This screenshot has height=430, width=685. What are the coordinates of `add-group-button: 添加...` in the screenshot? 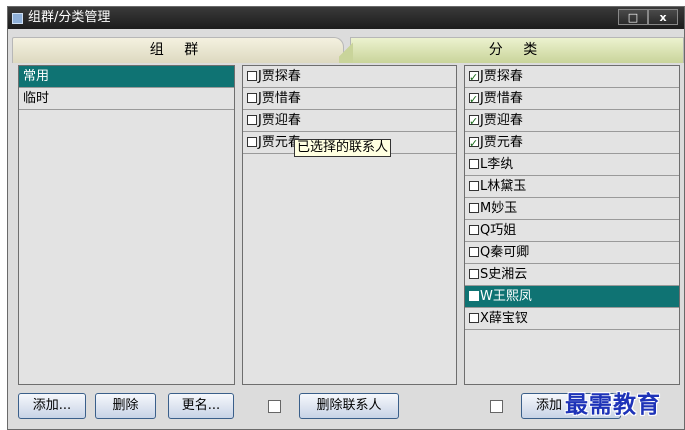 It's located at (52, 406).